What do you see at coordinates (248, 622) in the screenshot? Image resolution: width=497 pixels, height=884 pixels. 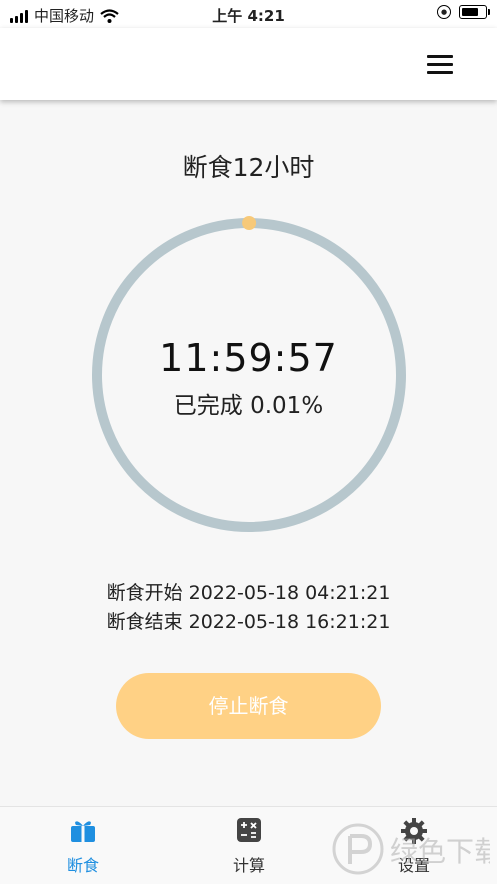 I see `fasting-end-time: 断食结束 2022-05-18 16:21:21` at bounding box center [248, 622].